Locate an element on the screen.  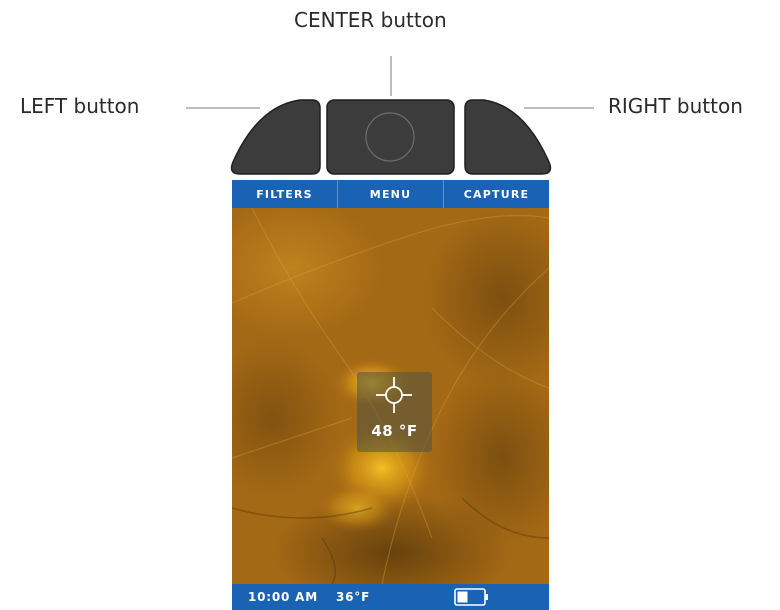
hardware-buttons is located at coordinates (391, 137).